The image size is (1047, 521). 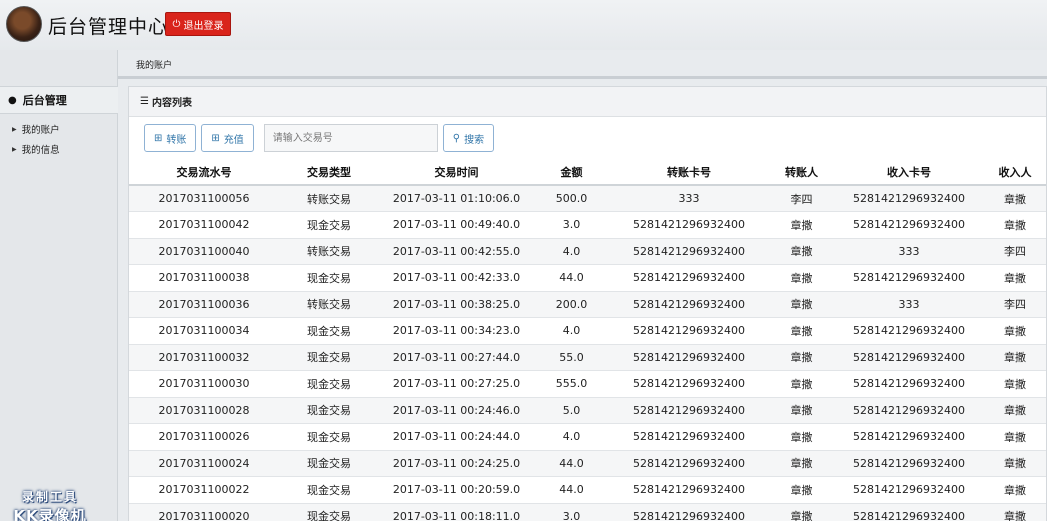 I want to click on recorder-watermark: 录制工具 KK录像机, so click(x=50, y=505).